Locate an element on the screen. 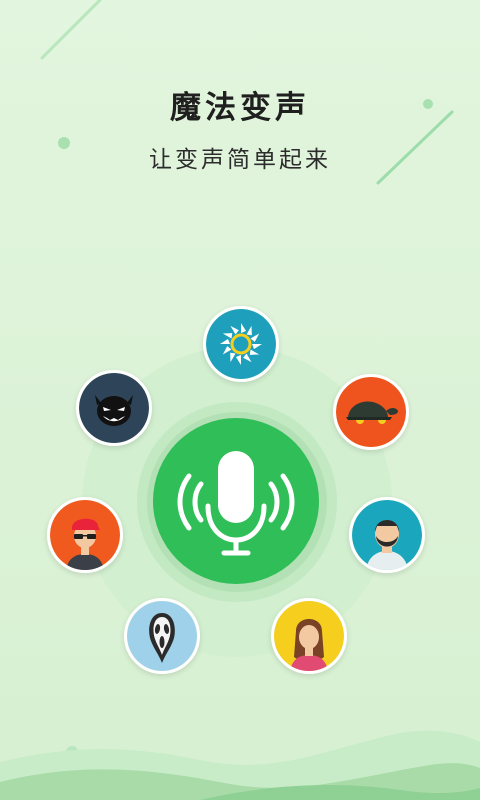  boy-sunglasses-icon is located at coordinates (85, 535).